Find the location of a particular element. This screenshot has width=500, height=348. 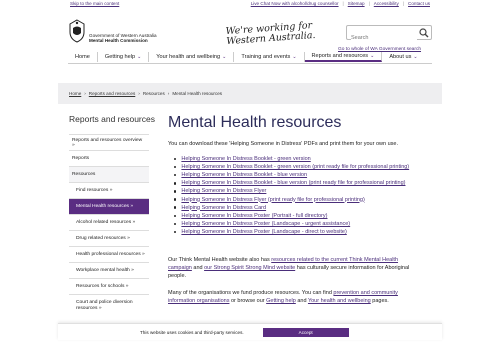

paragraph-text: or browse our is located at coordinates (248, 301).